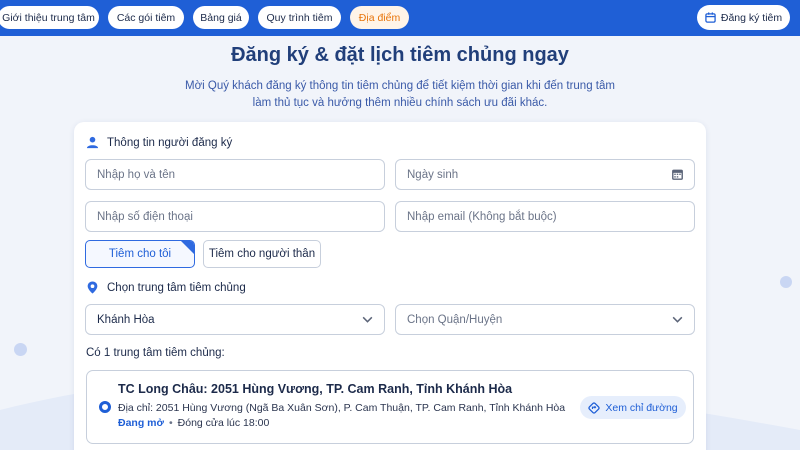  I want to click on phone-placeholder: Nhập số điện thoại, so click(145, 216).